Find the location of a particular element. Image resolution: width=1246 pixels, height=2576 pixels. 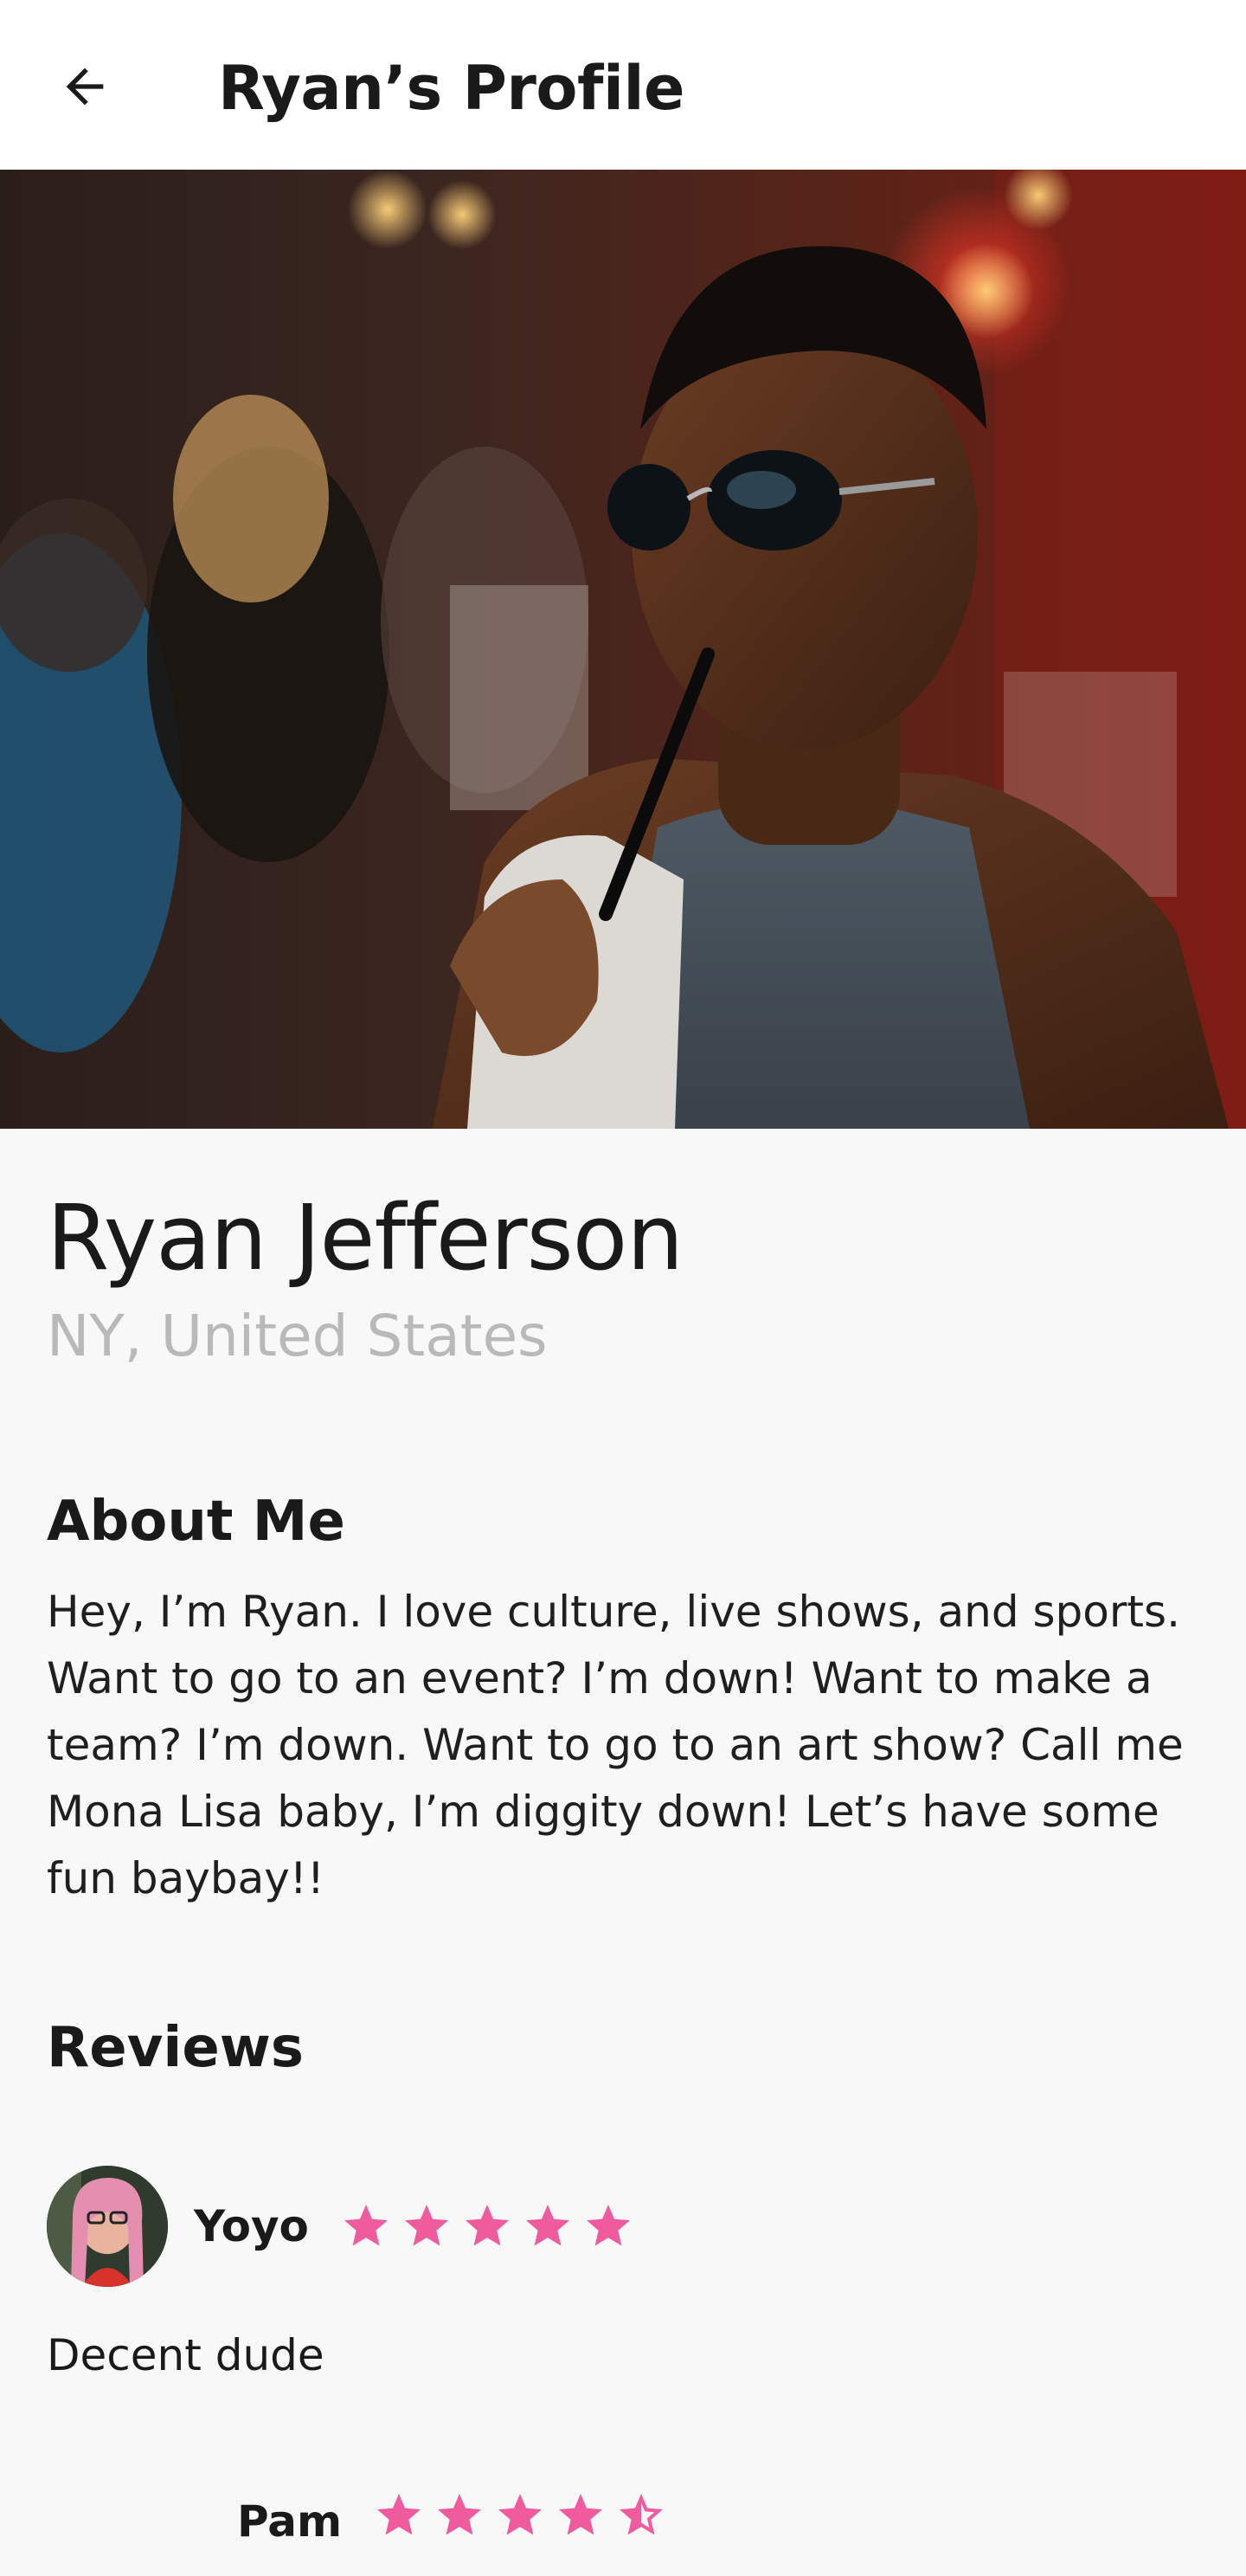

avatar is located at coordinates (108, 2226).